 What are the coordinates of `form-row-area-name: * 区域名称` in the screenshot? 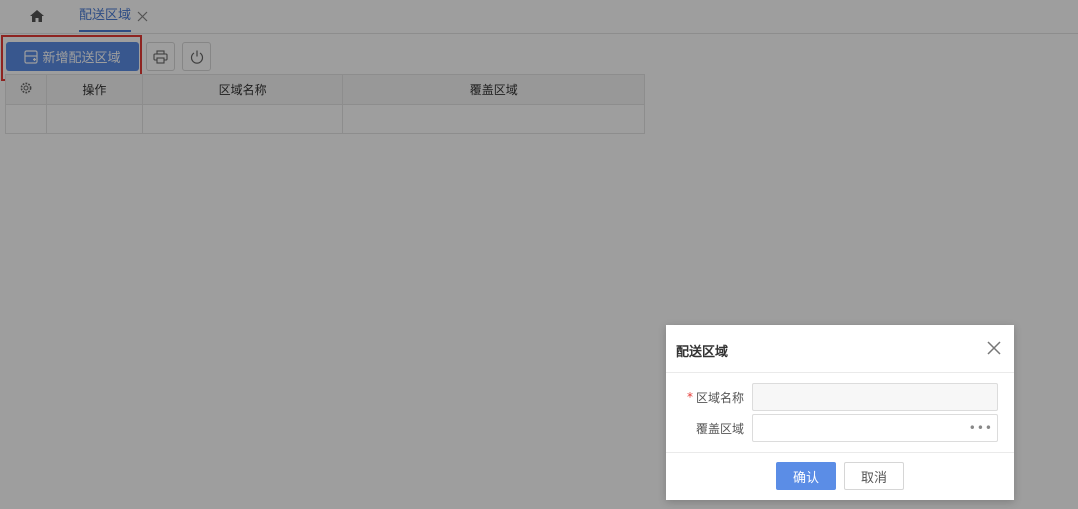 It's located at (840, 397).